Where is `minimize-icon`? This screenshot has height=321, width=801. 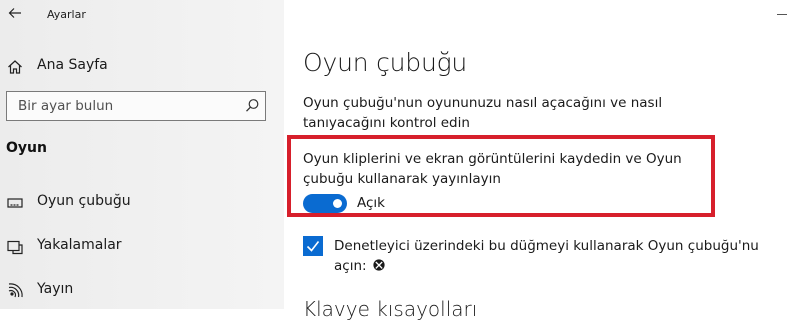 minimize-icon is located at coordinates (782, 14).